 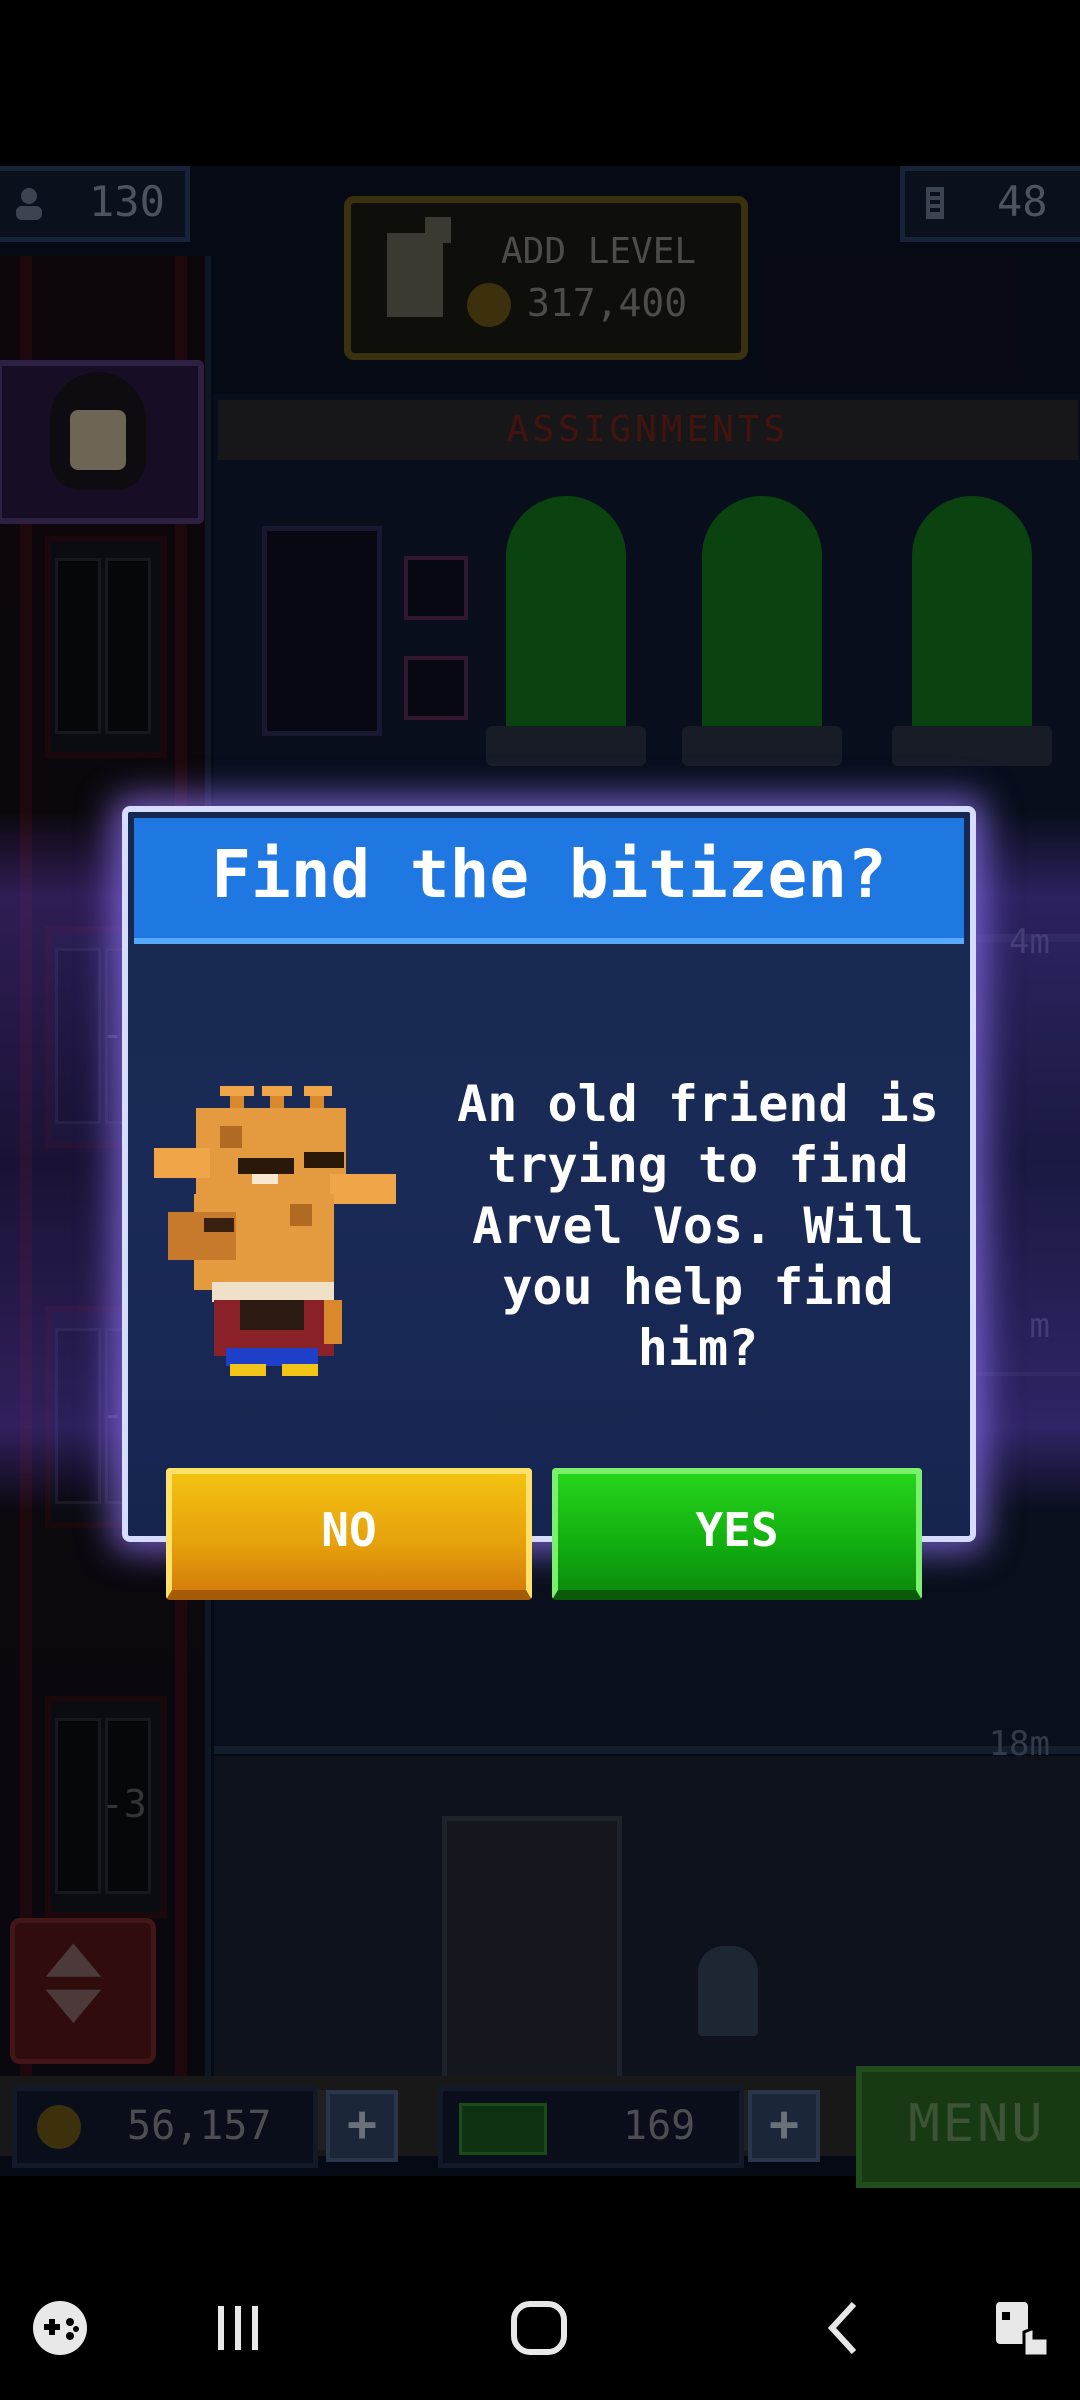 I want to click on no-button: NO, so click(x=349, y=1534).